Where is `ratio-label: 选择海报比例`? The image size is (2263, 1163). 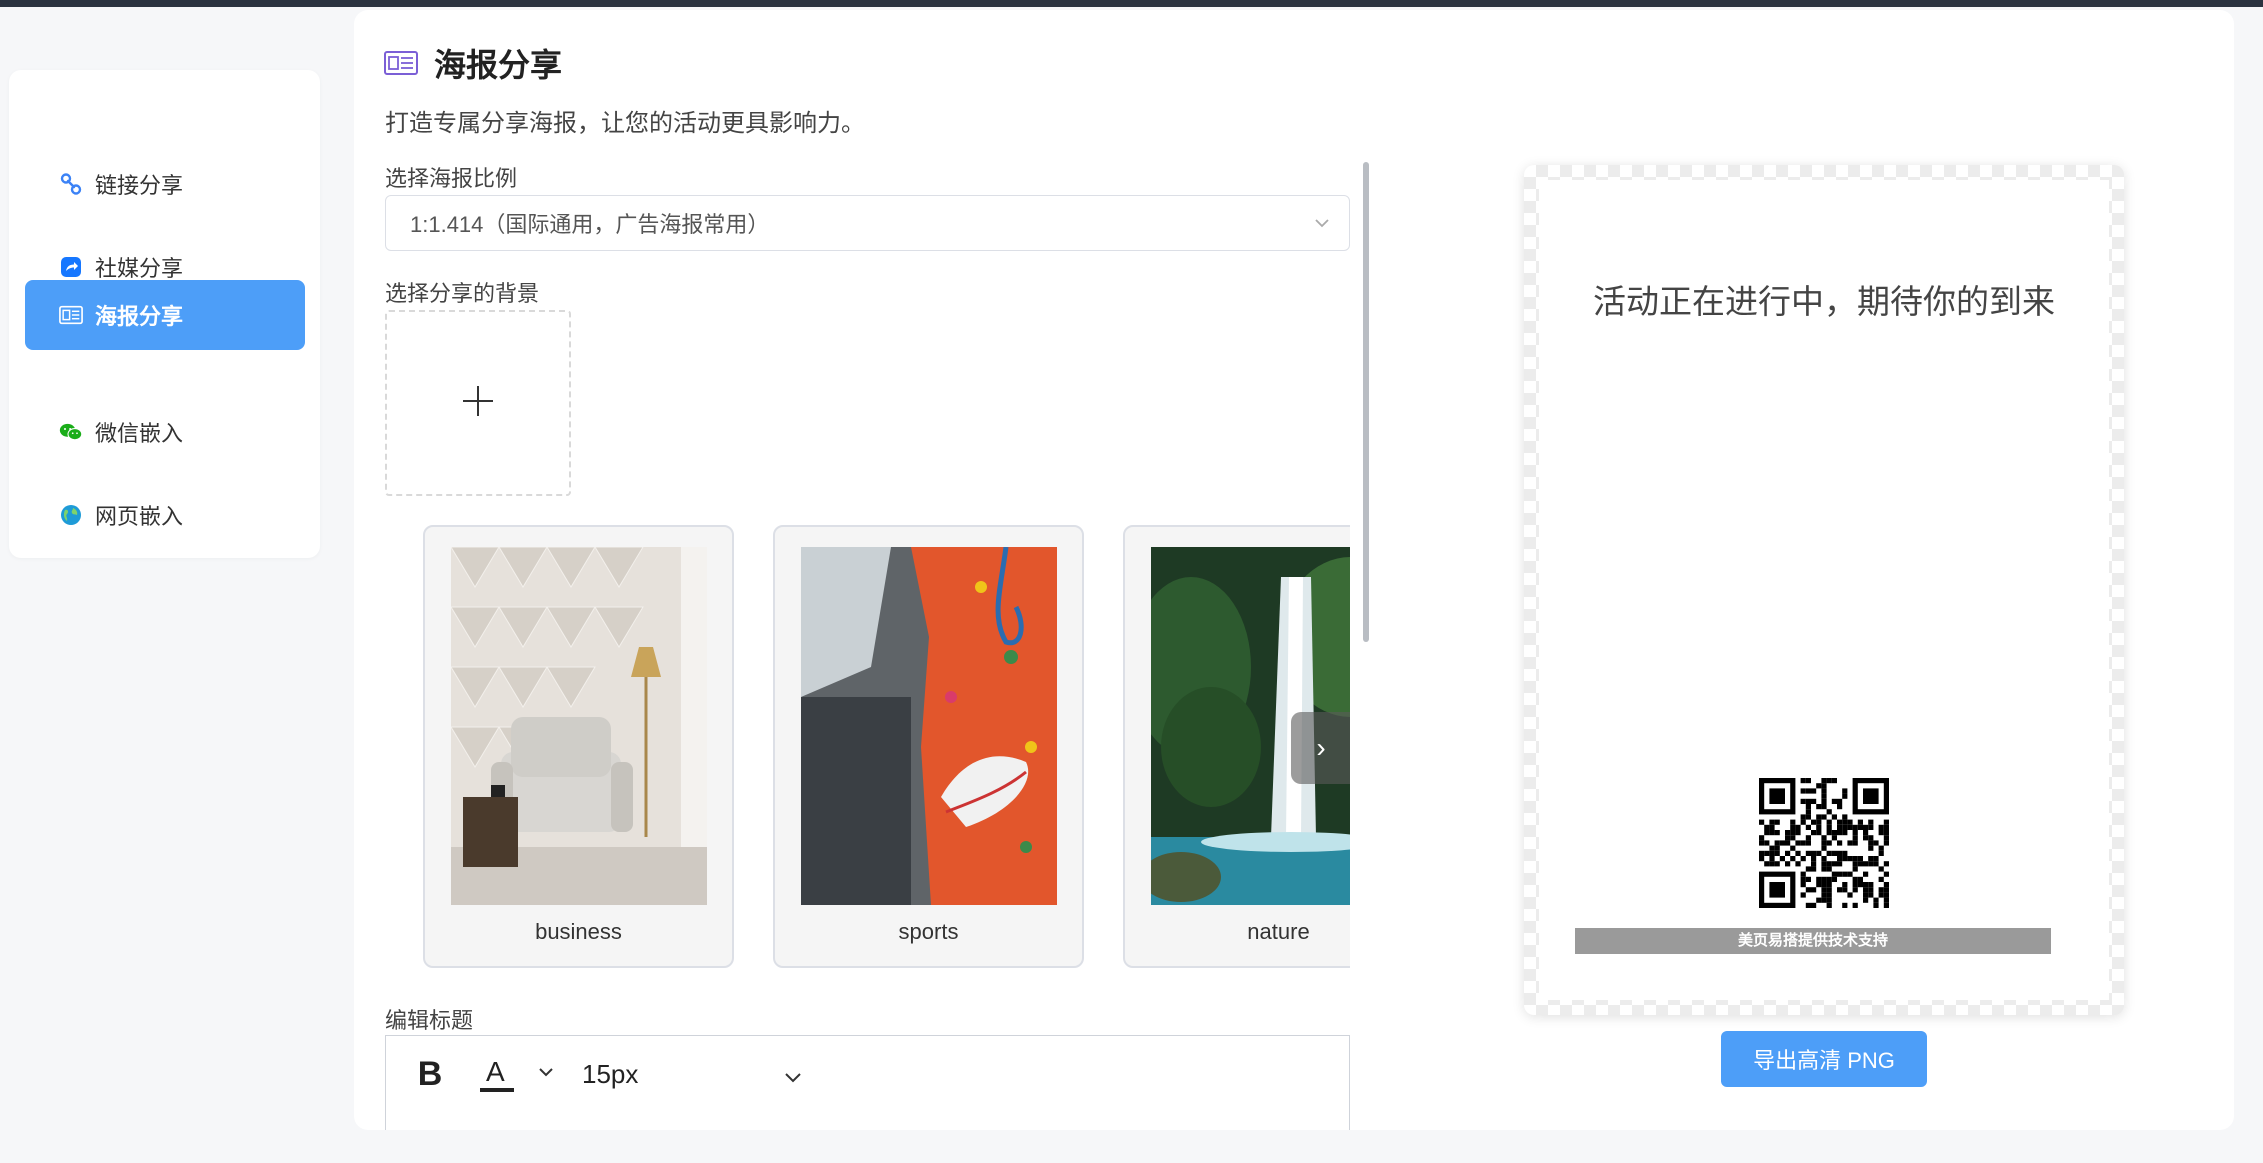
ratio-label: 选择海报比例 is located at coordinates (451, 178).